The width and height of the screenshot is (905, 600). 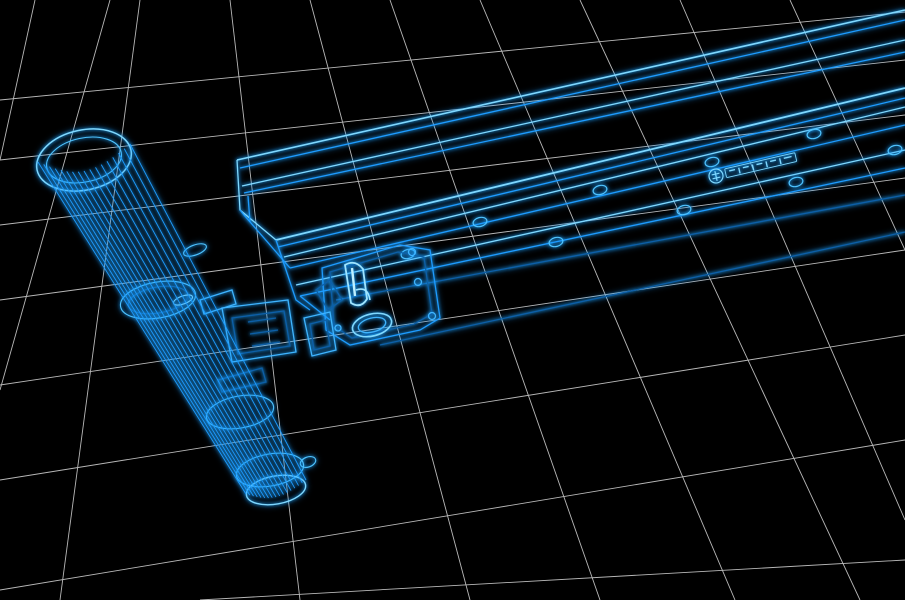 What do you see at coordinates (651, 194) in the screenshot?
I see `bolt-holes` at bounding box center [651, 194].